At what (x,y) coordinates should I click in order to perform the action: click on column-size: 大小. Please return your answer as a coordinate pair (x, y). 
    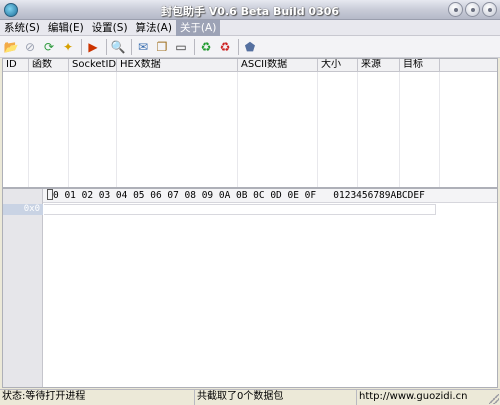
    Looking at the image, I should click on (338, 65).